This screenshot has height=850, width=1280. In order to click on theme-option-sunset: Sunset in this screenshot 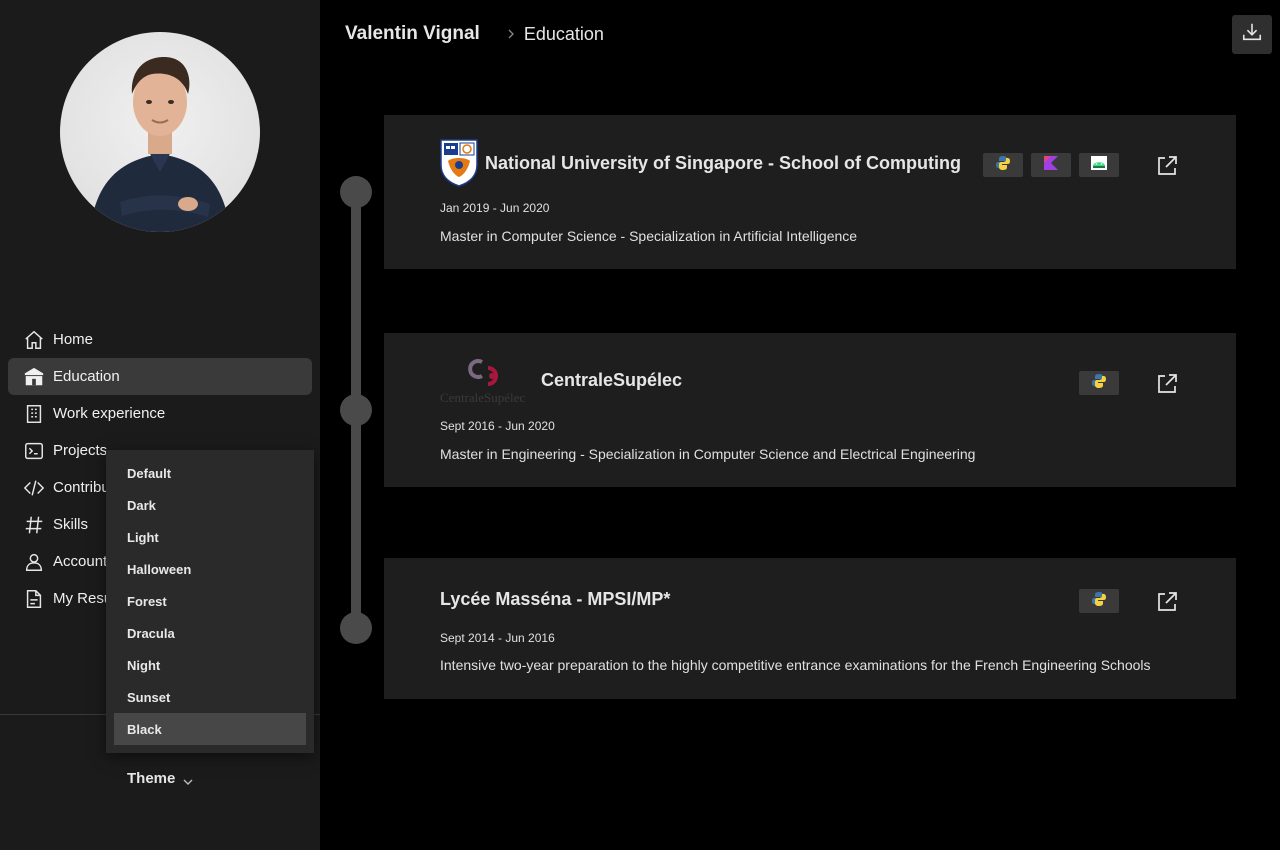, I will do `click(210, 697)`.